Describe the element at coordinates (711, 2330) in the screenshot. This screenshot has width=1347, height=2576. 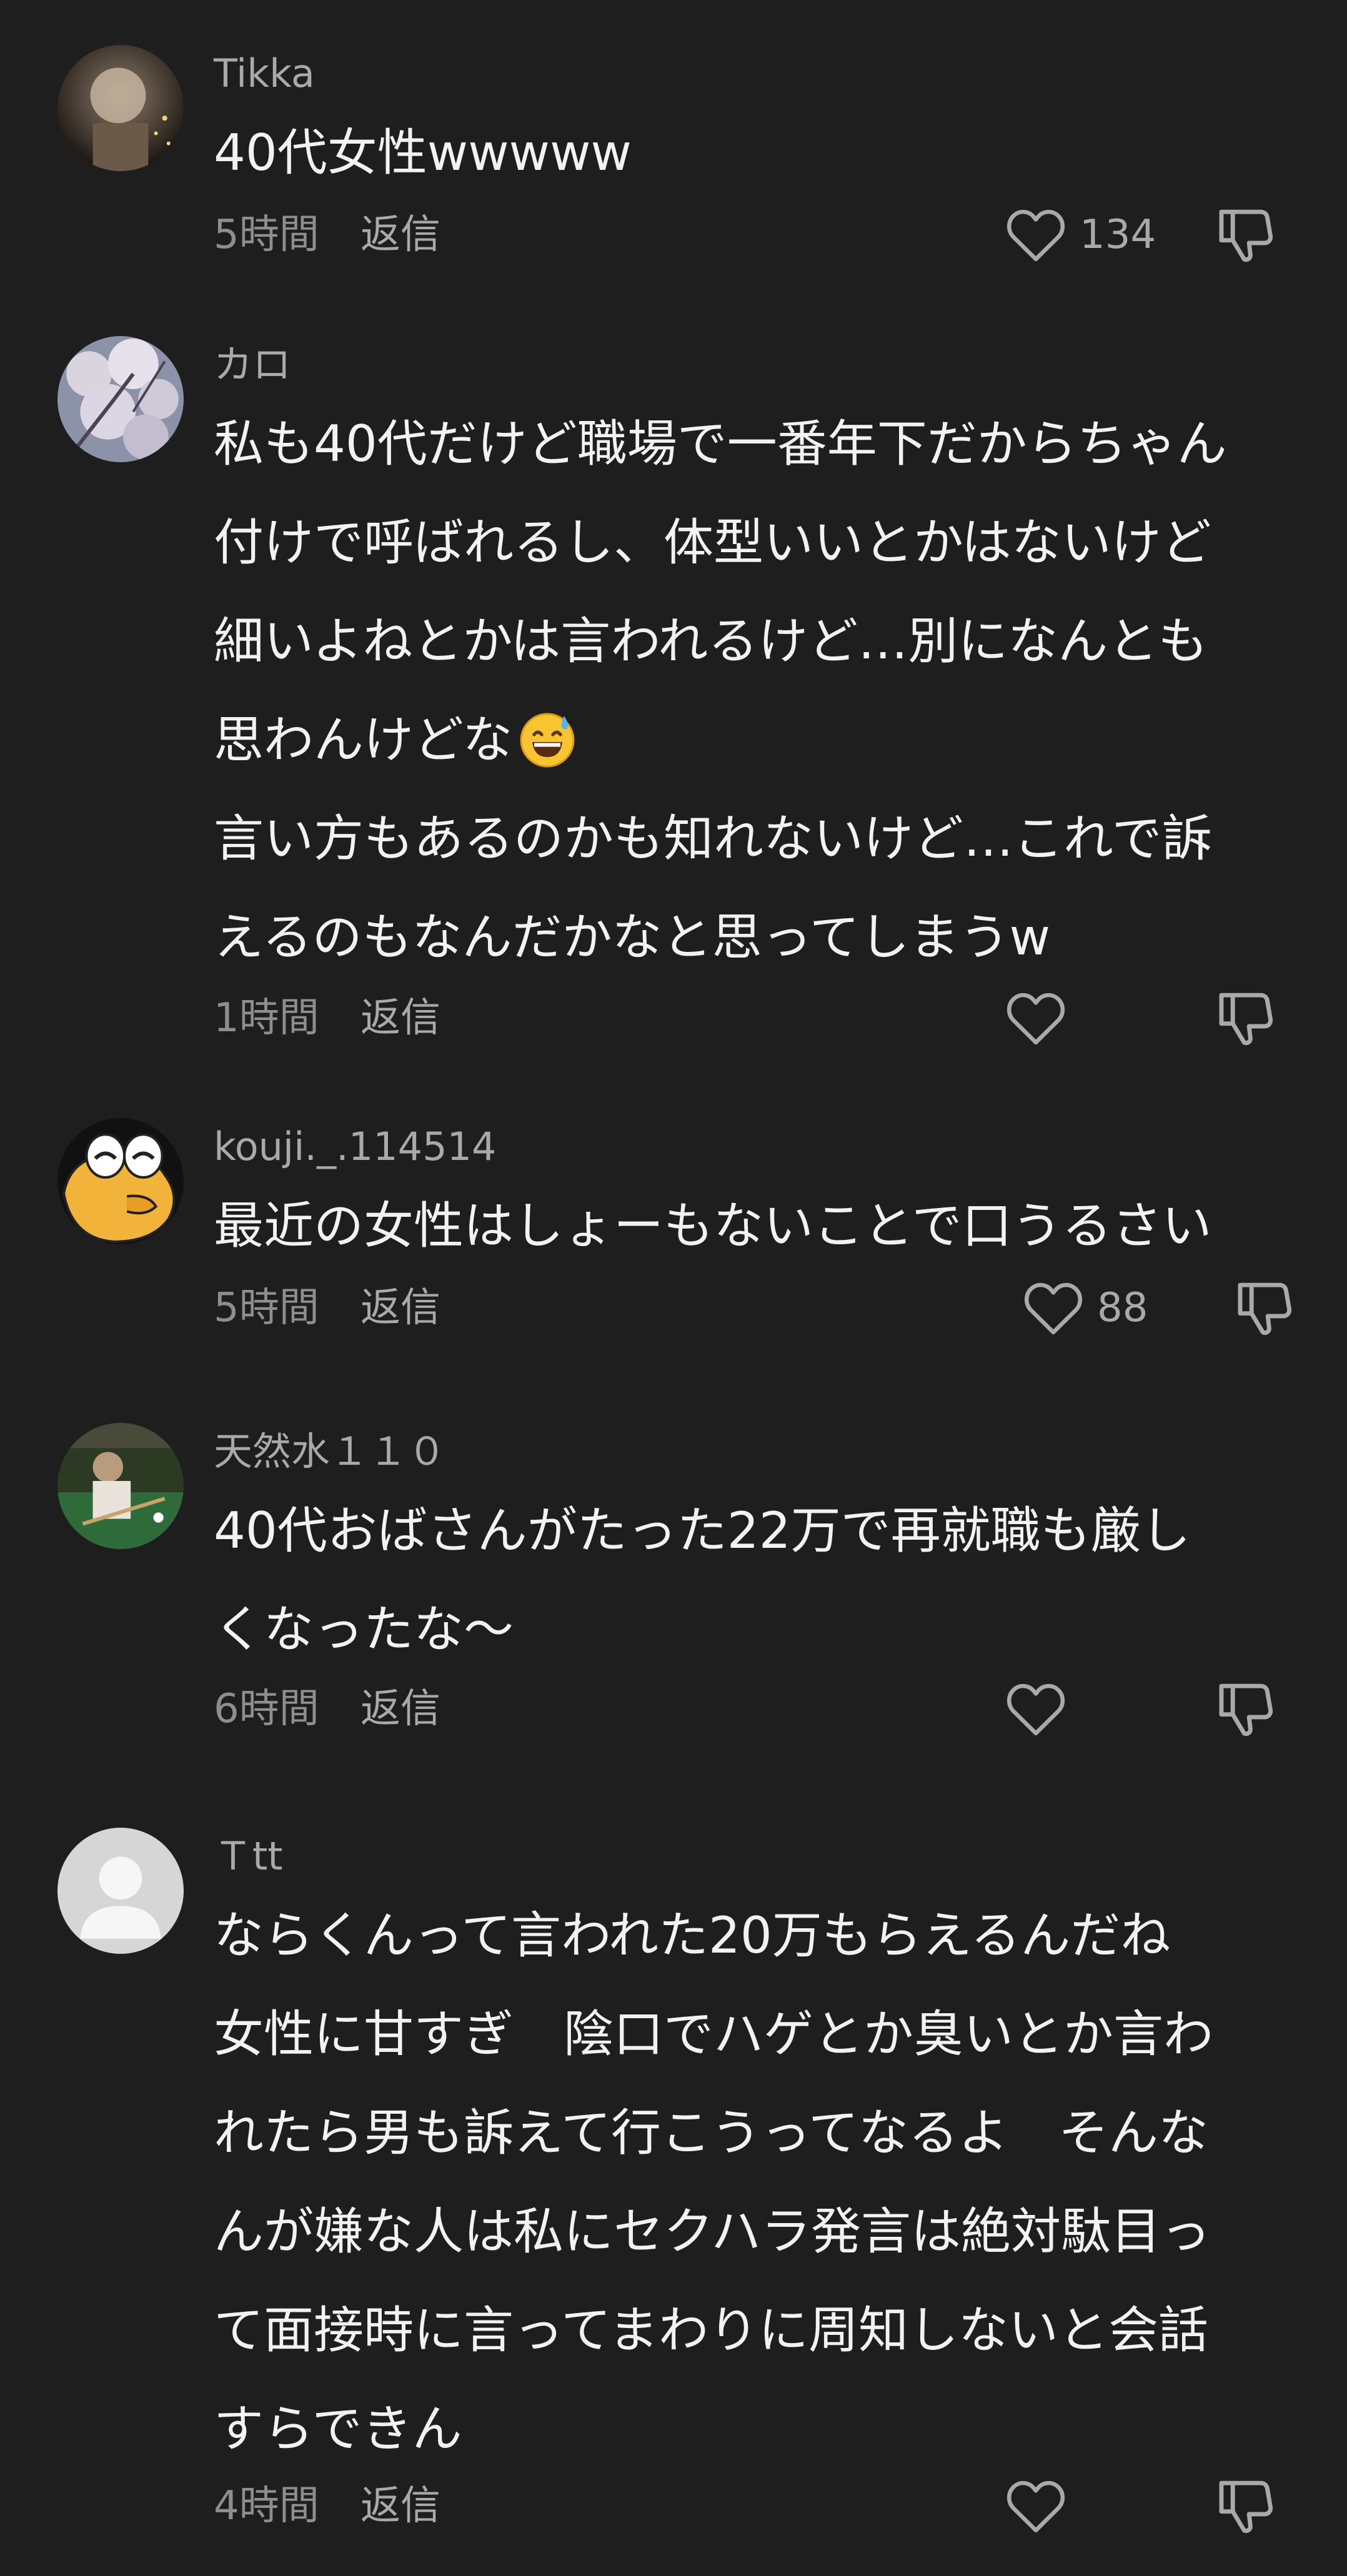
I see `comment-line: て面接時に言ってまわりに周知しないと会話` at that location.